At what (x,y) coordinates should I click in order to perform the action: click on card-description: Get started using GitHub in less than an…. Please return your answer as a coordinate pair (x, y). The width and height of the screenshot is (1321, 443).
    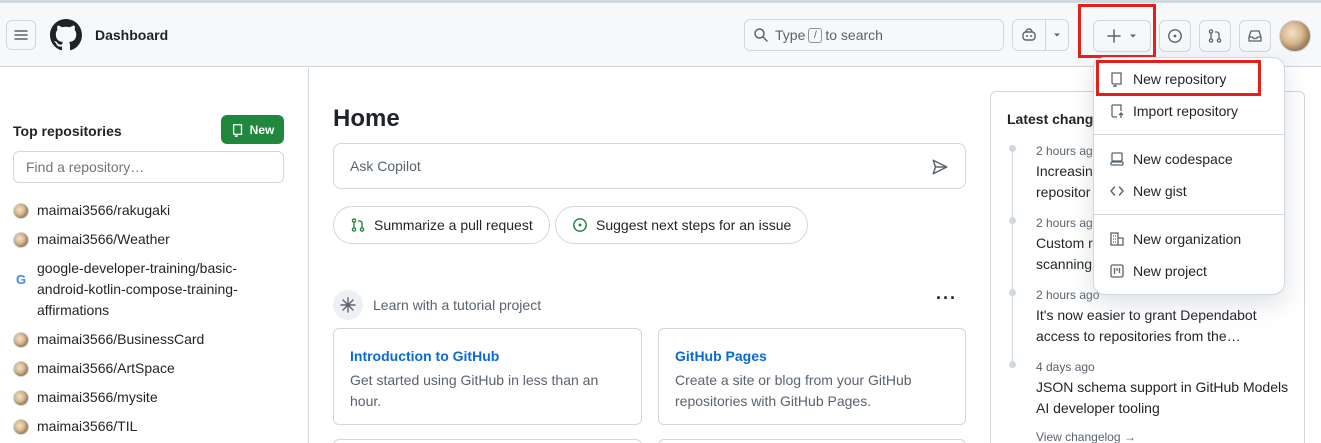
    Looking at the image, I should click on (487, 391).